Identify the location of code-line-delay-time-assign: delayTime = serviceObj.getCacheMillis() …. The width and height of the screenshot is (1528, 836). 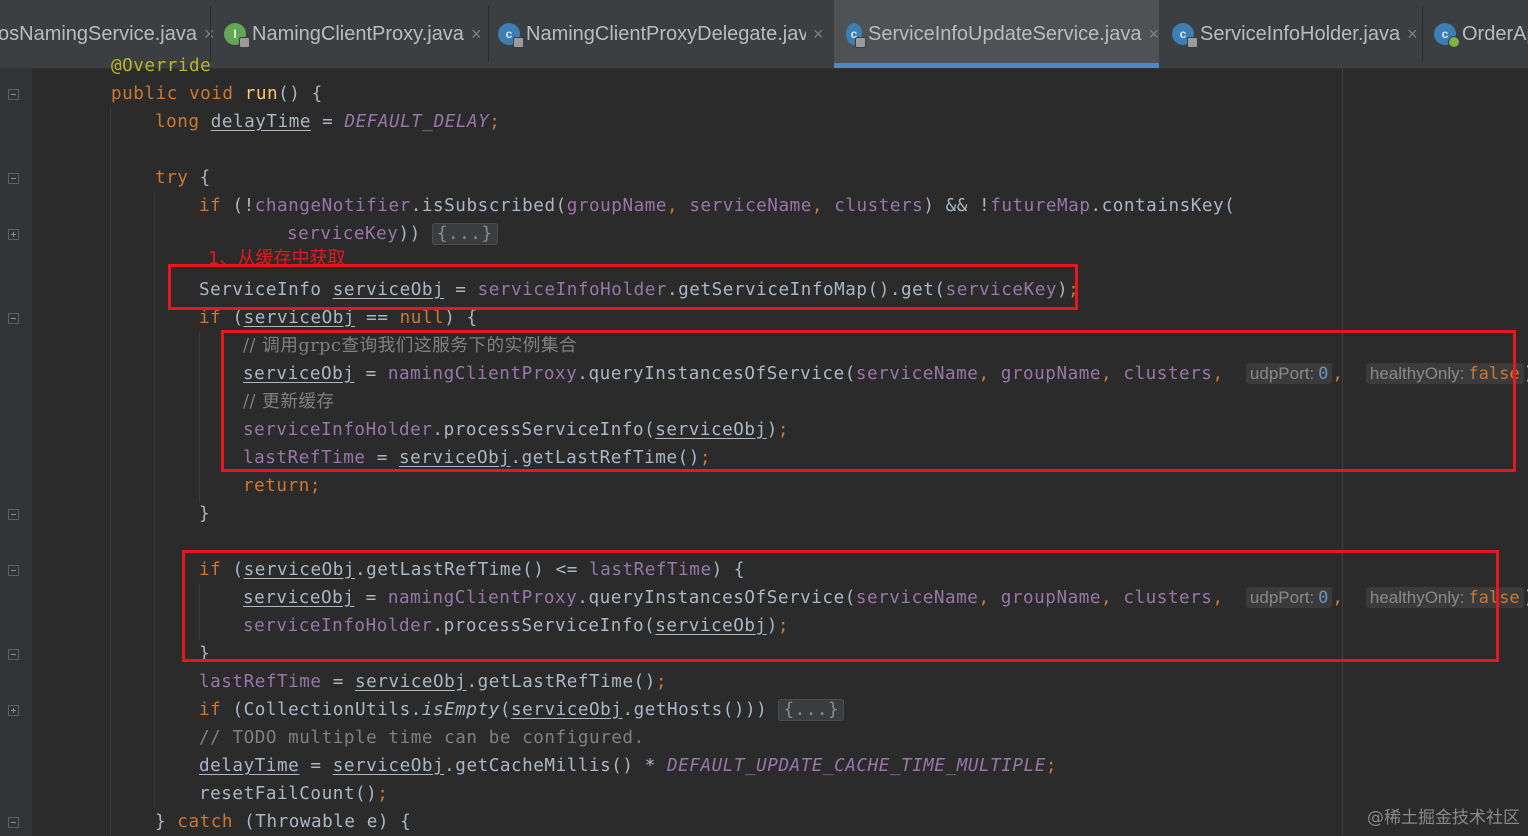
(628, 766).